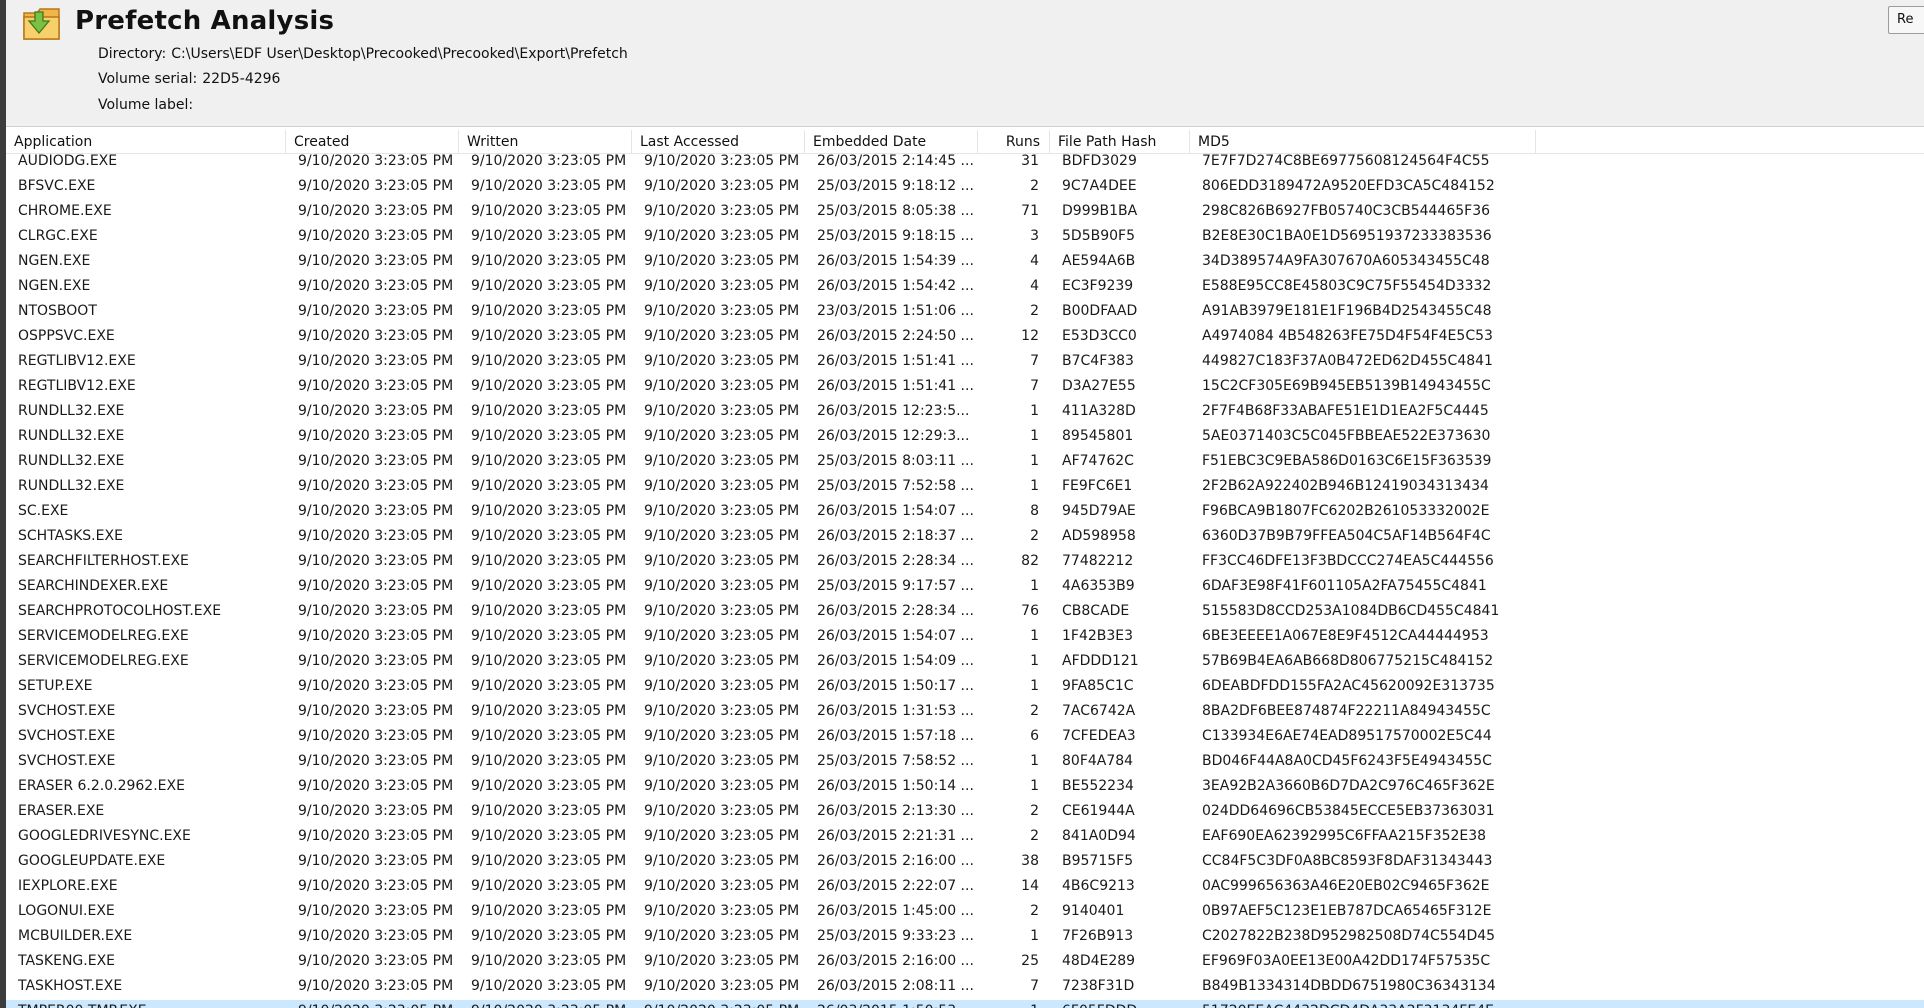 This screenshot has height=1008, width=1924. Describe the element at coordinates (1098, 936) in the screenshot. I see `cell-file-path-hash: 7F26B913` at that location.